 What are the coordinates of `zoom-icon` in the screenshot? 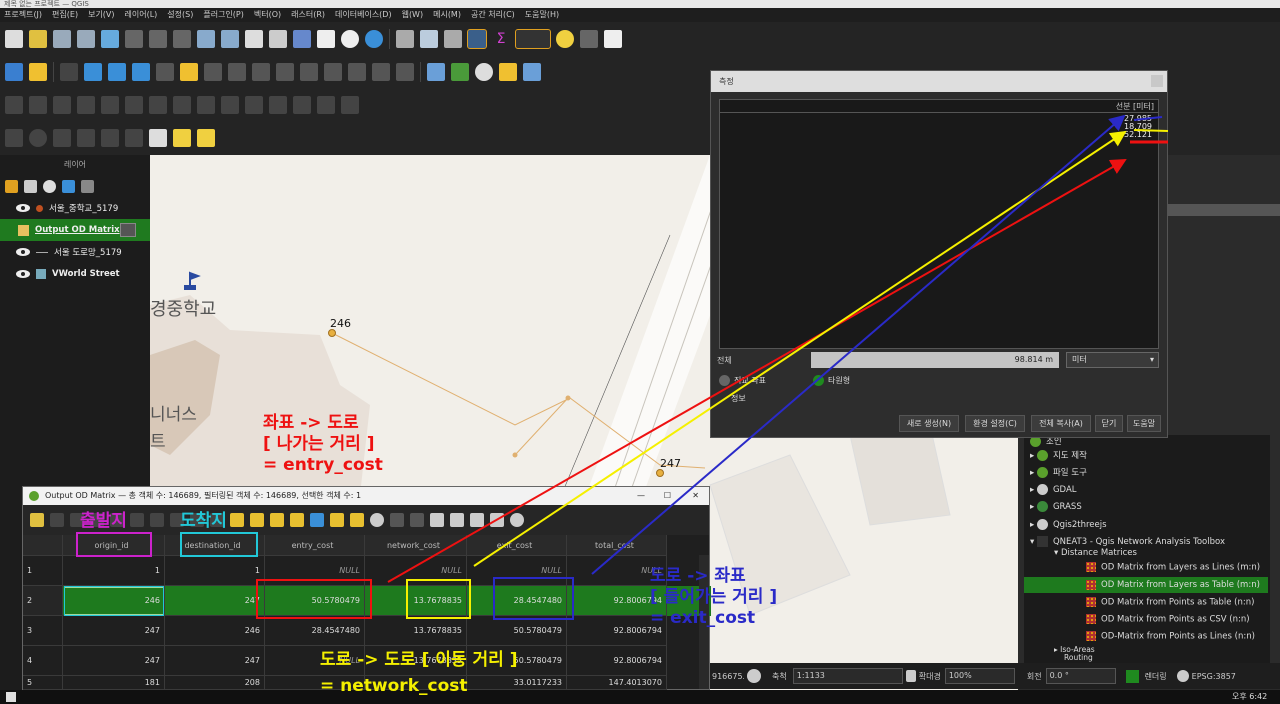 It's located at (517, 520).